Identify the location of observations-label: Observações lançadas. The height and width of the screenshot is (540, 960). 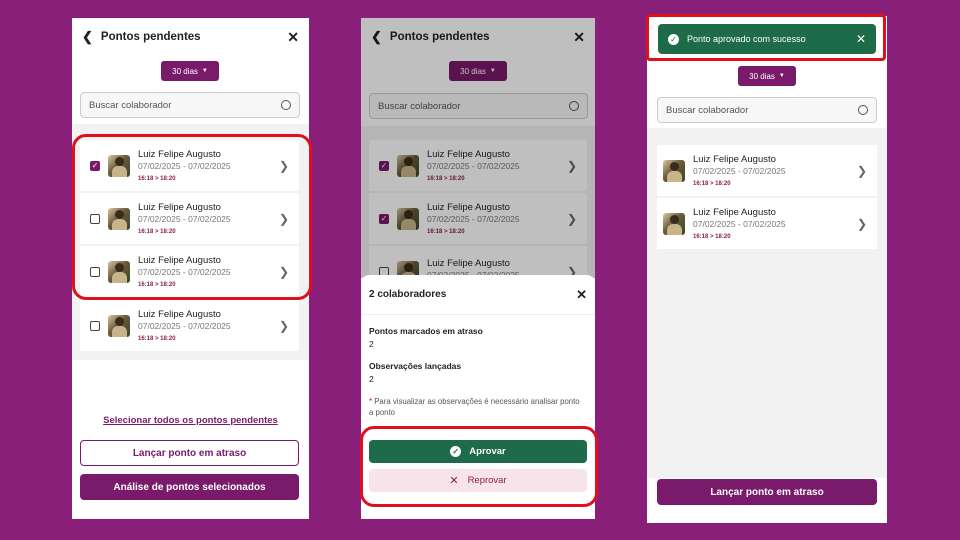
(415, 366).